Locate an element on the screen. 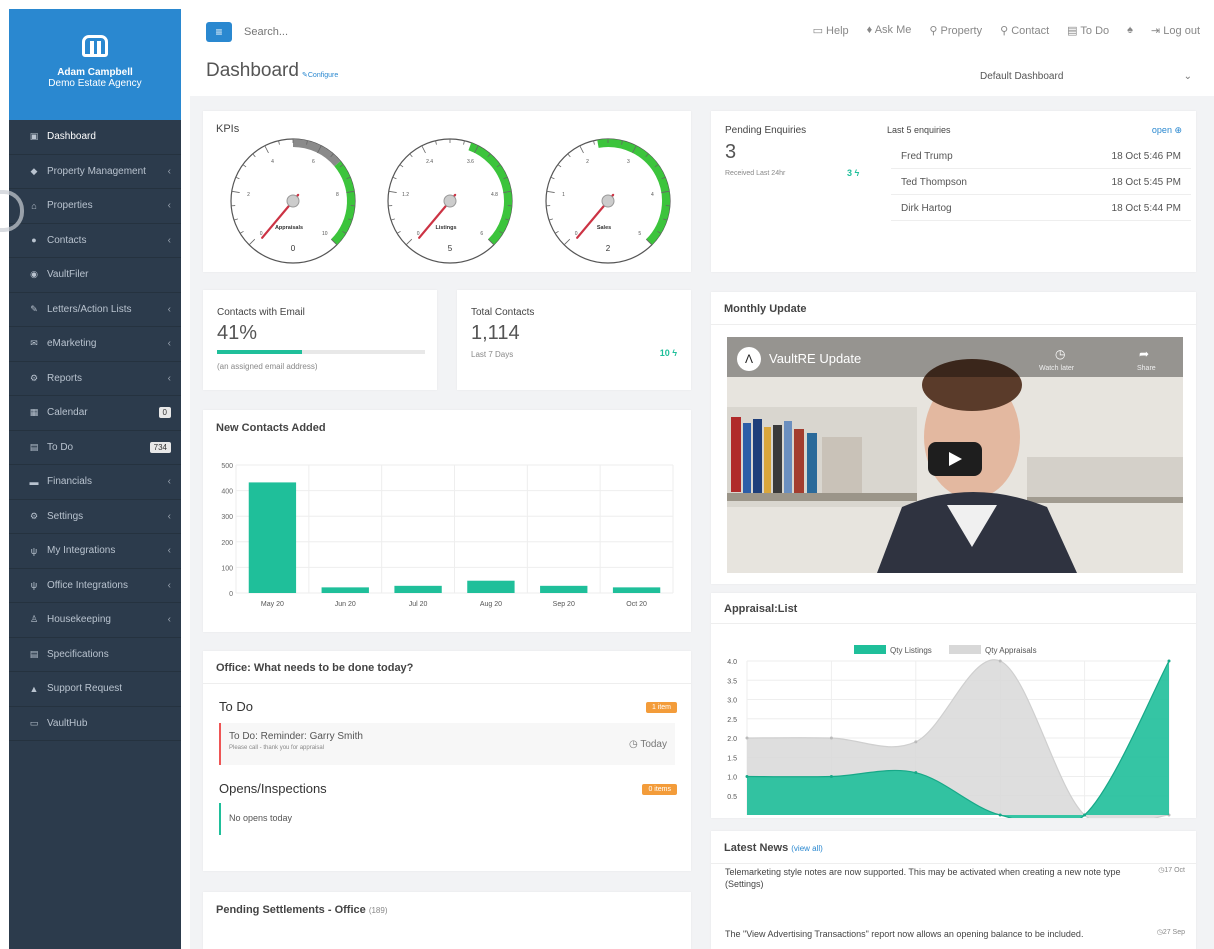 Image resolution: width=1214 pixels, height=949 pixels. bolt-icon: ϟ is located at coordinates (857, 173).